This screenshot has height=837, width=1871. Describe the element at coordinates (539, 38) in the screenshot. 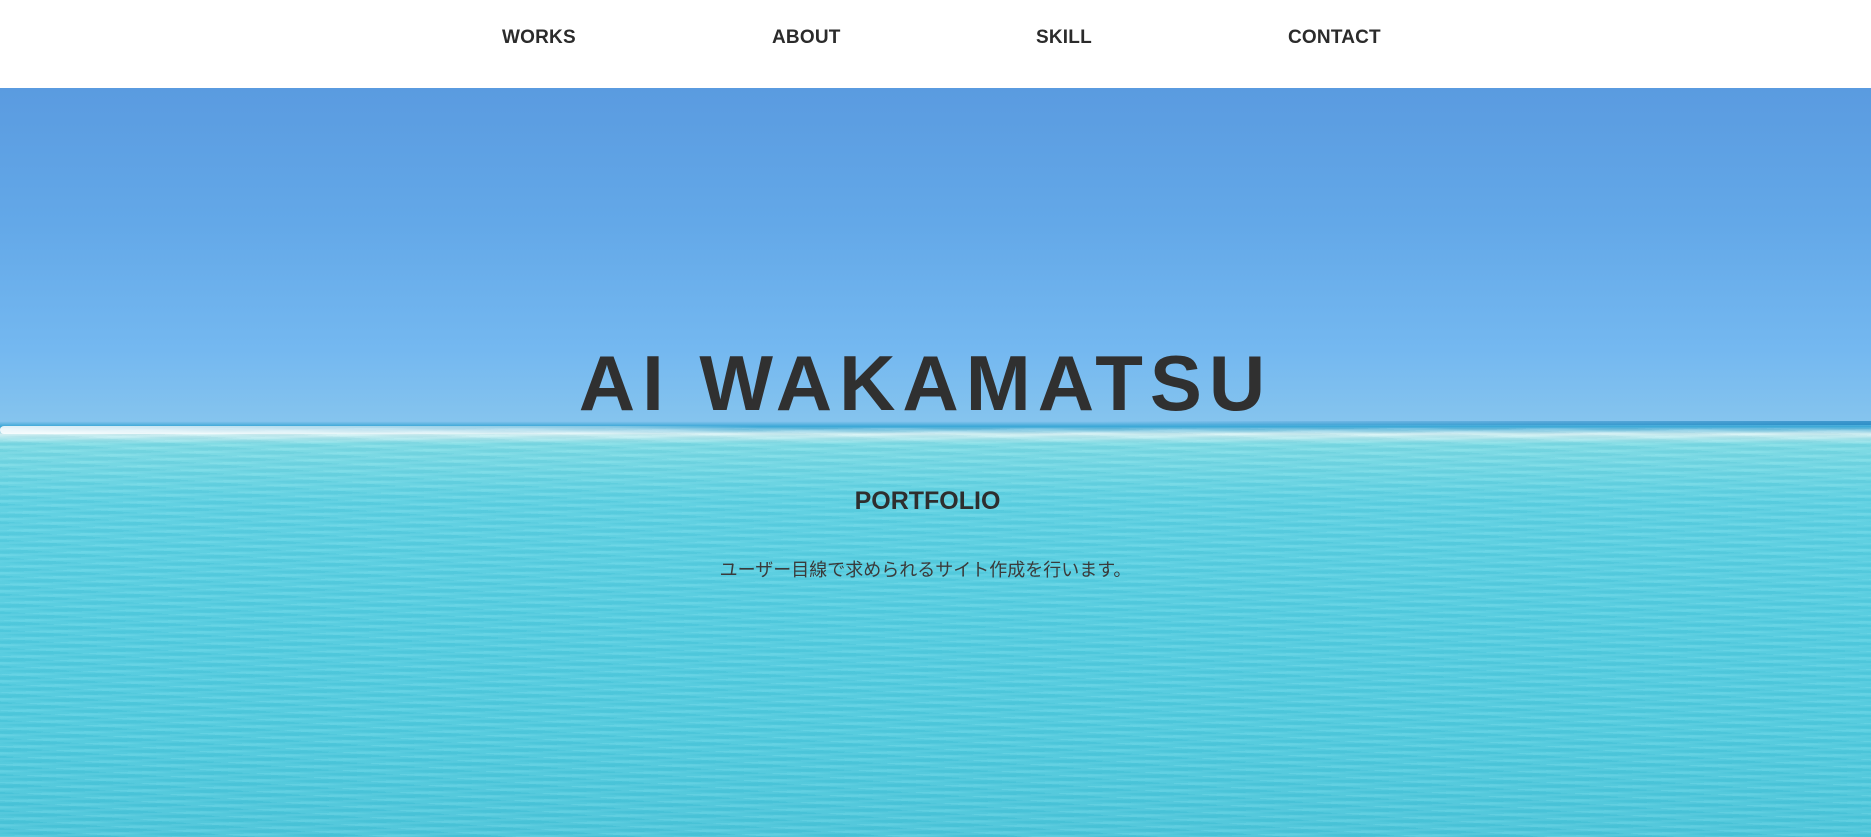

I see `nav-link-works: WORKS` at that location.